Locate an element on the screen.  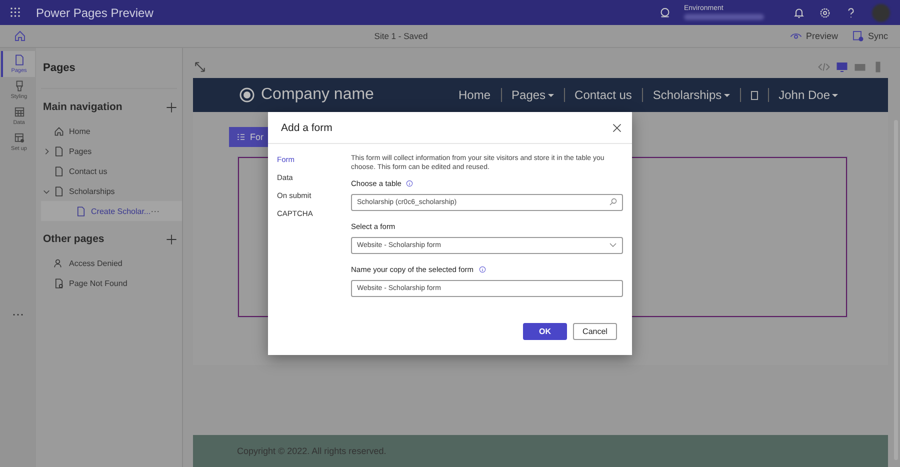
brand-name: Company name is located at coordinates (318, 95).